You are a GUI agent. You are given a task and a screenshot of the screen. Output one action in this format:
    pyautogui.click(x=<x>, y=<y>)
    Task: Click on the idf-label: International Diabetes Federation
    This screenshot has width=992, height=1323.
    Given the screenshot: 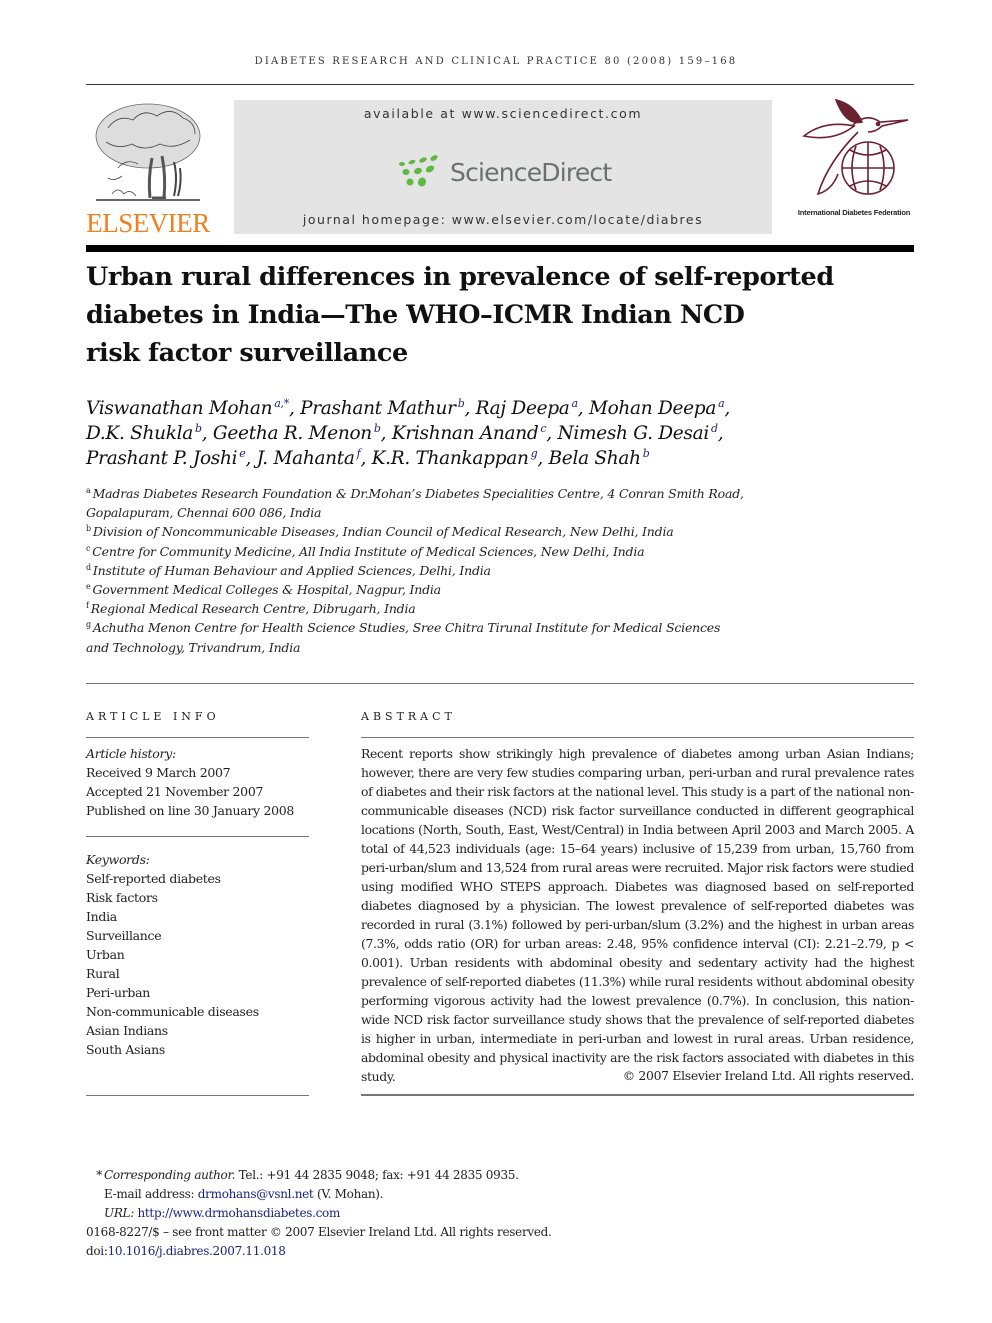 What is the action you would take?
    pyautogui.click(x=854, y=212)
    